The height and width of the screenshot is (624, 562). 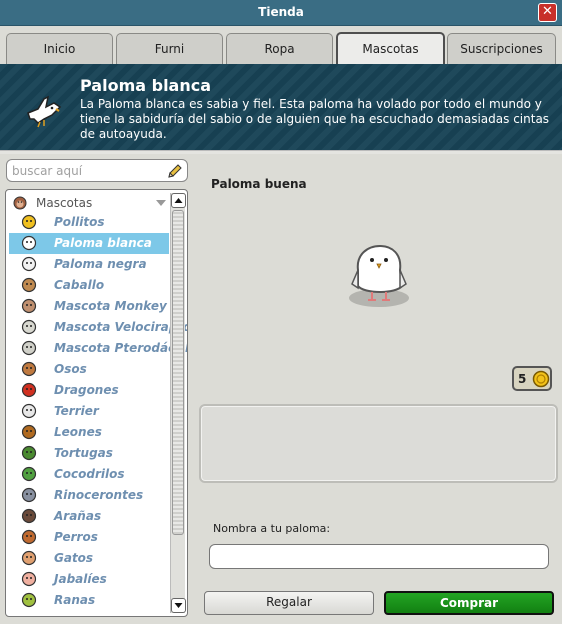 I want to click on pencil-icon, so click(x=175, y=172).